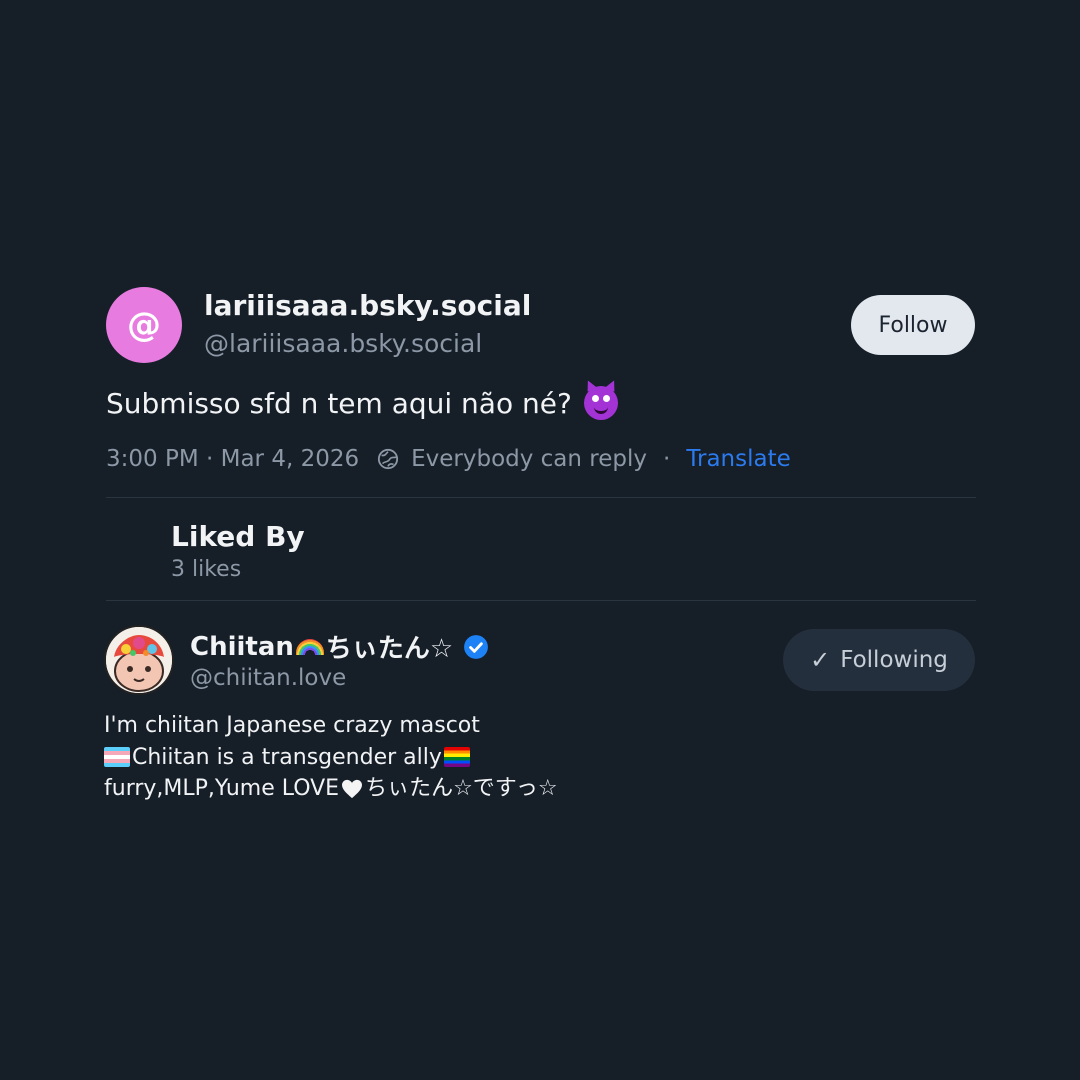  What do you see at coordinates (367, 305) in the screenshot?
I see `author-display-name: lariiisaaa.bsky.social` at bounding box center [367, 305].